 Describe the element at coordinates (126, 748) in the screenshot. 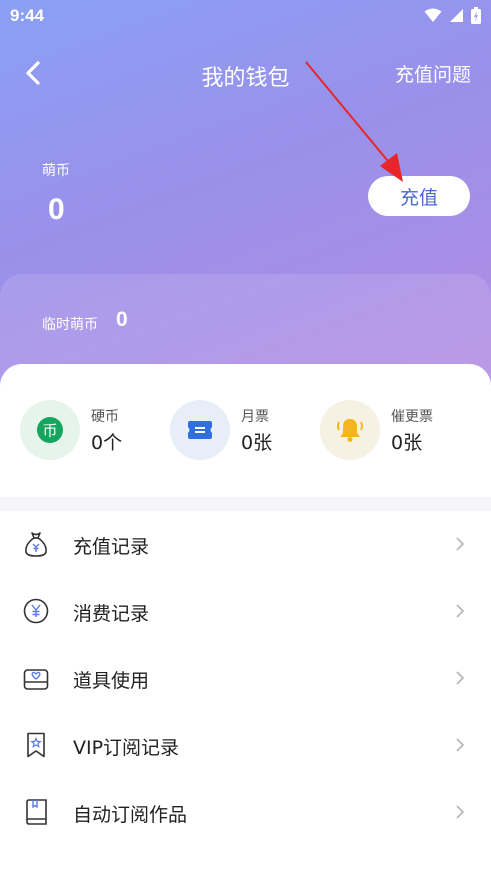

I see `menu-item-label: VIP订阅记录` at that location.